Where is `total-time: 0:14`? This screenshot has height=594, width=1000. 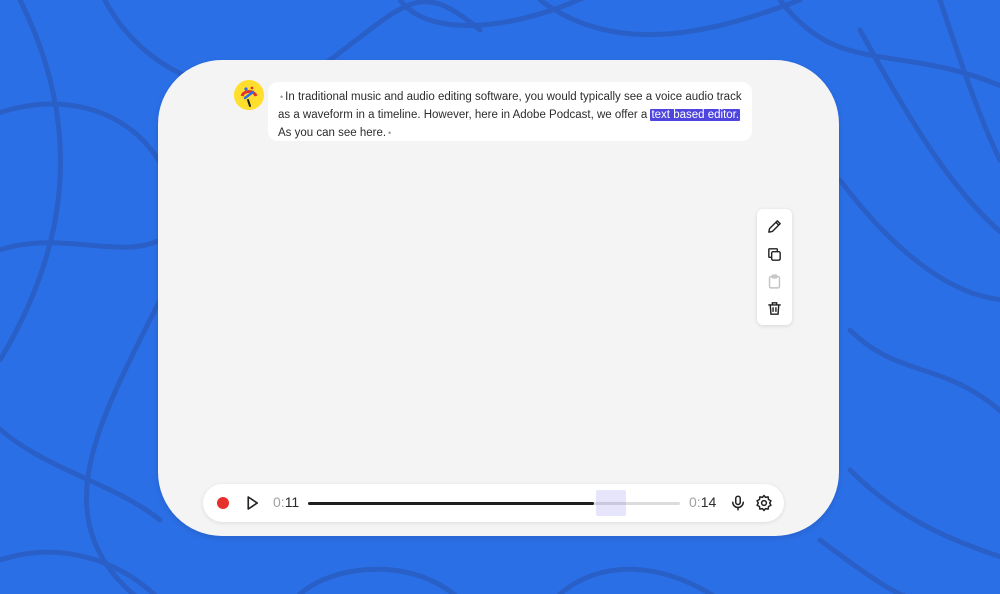 total-time: 0:14 is located at coordinates (702, 502).